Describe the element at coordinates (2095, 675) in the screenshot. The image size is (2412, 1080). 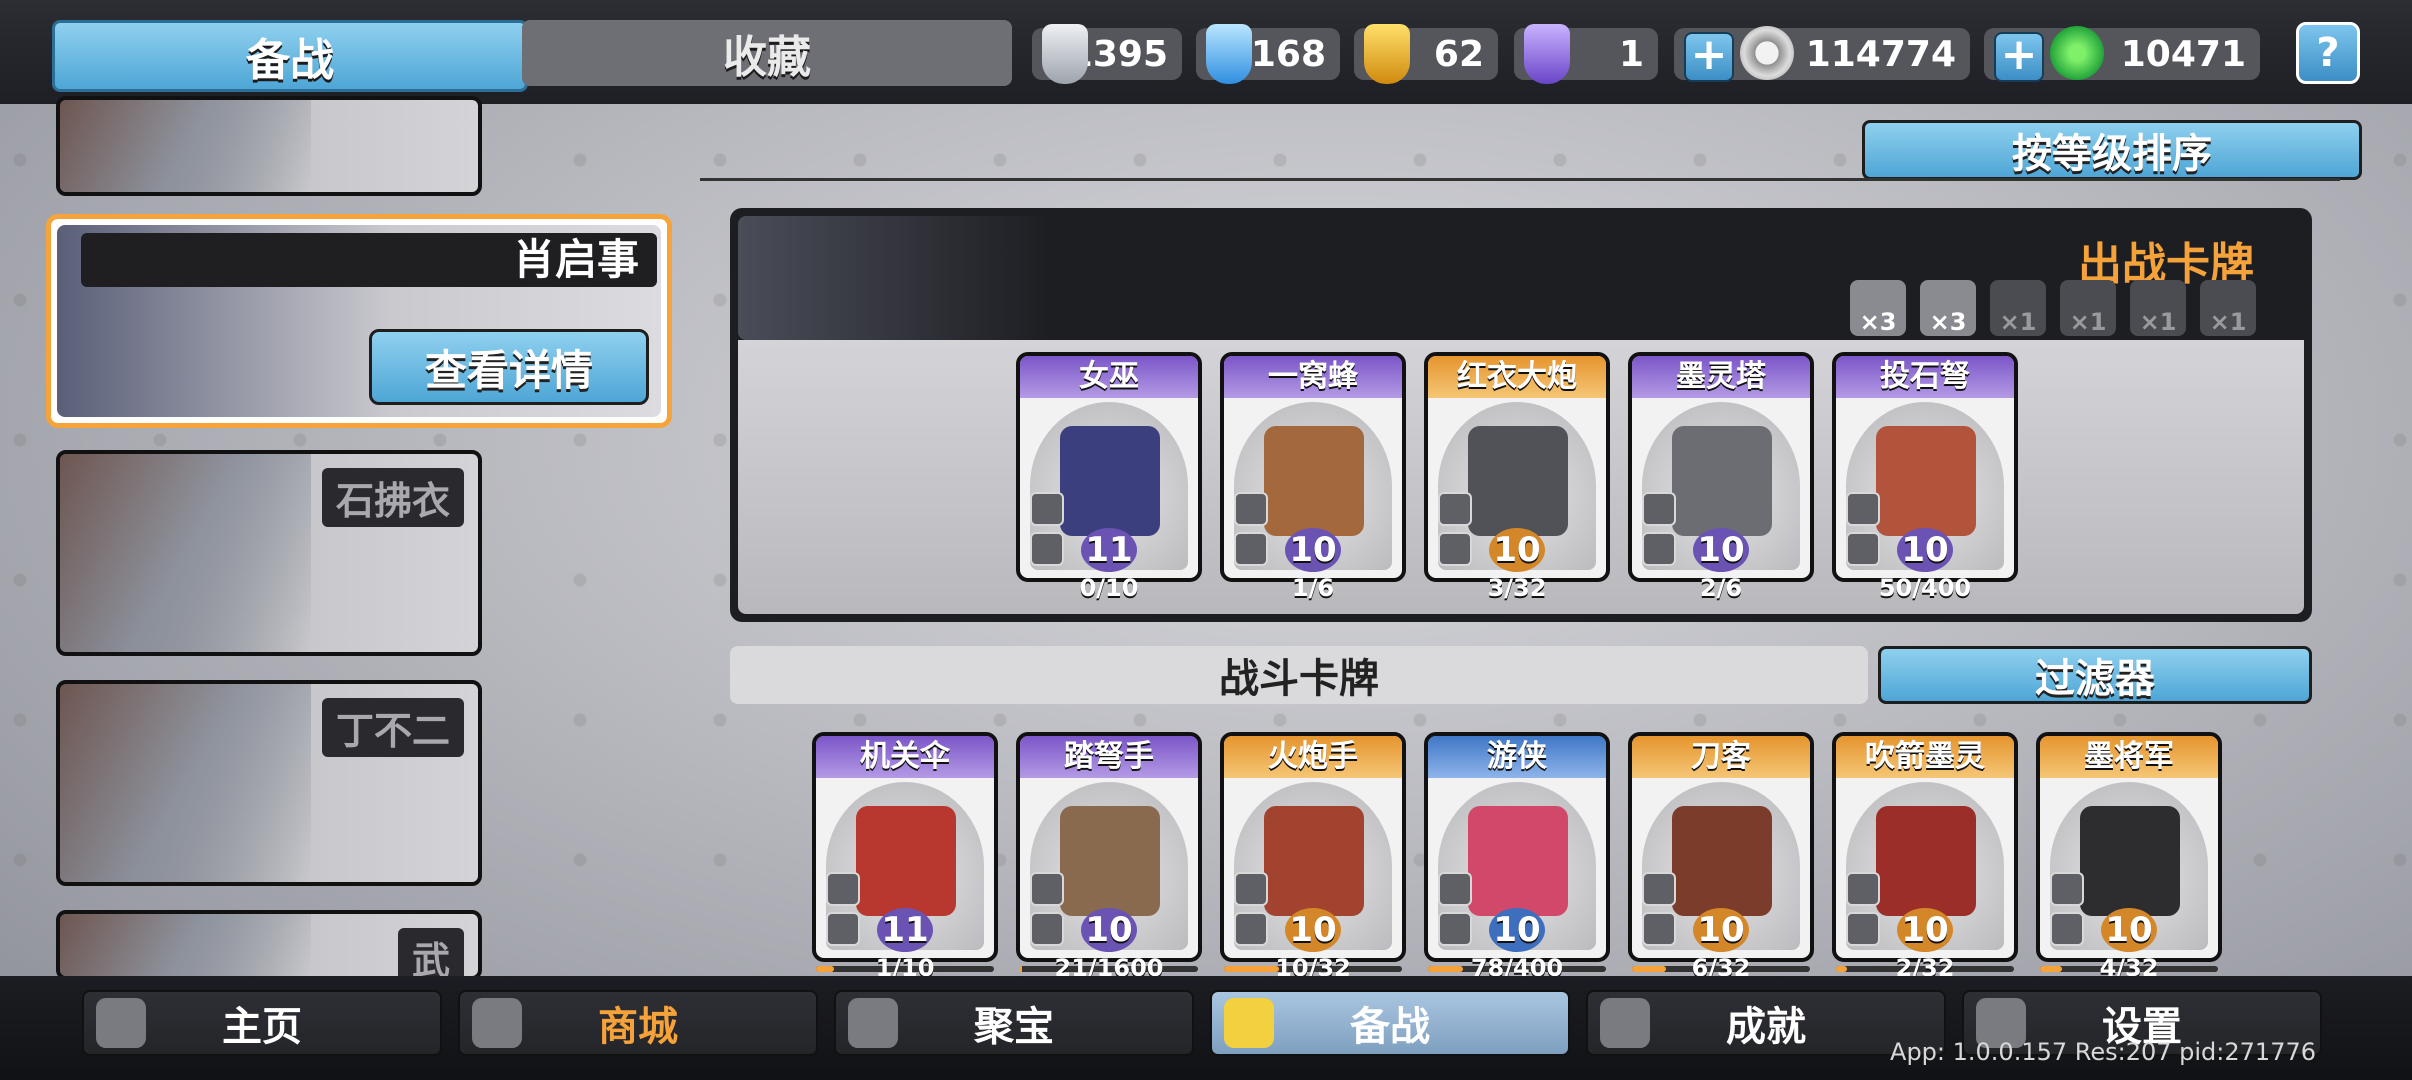
I see `filter-button: 过滤器` at that location.